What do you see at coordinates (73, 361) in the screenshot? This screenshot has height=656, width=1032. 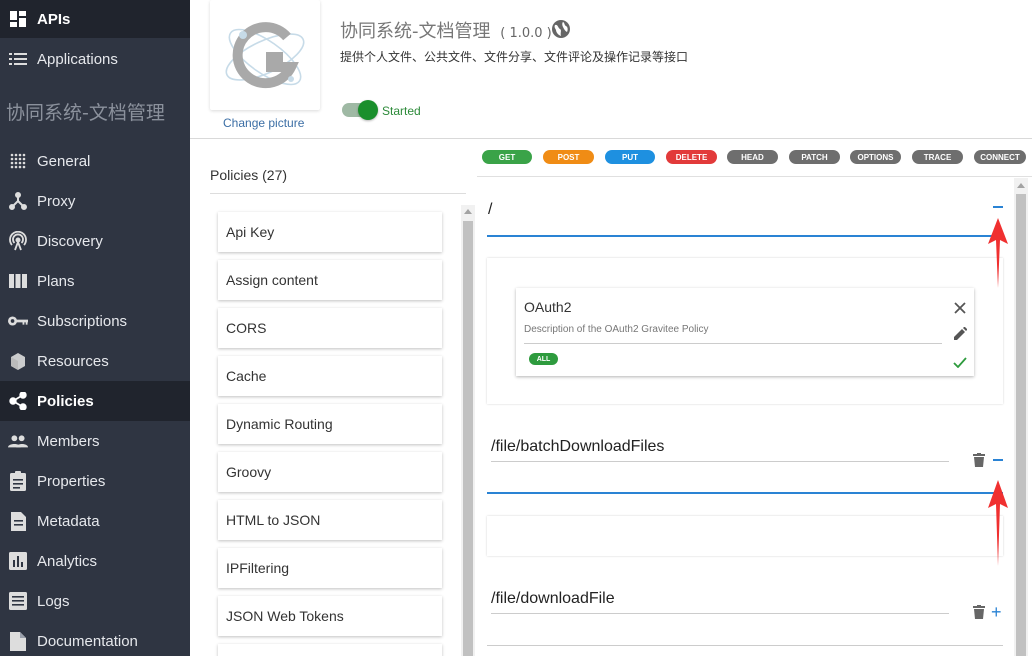 I see `sidebar-item-label: Resources` at bounding box center [73, 361].